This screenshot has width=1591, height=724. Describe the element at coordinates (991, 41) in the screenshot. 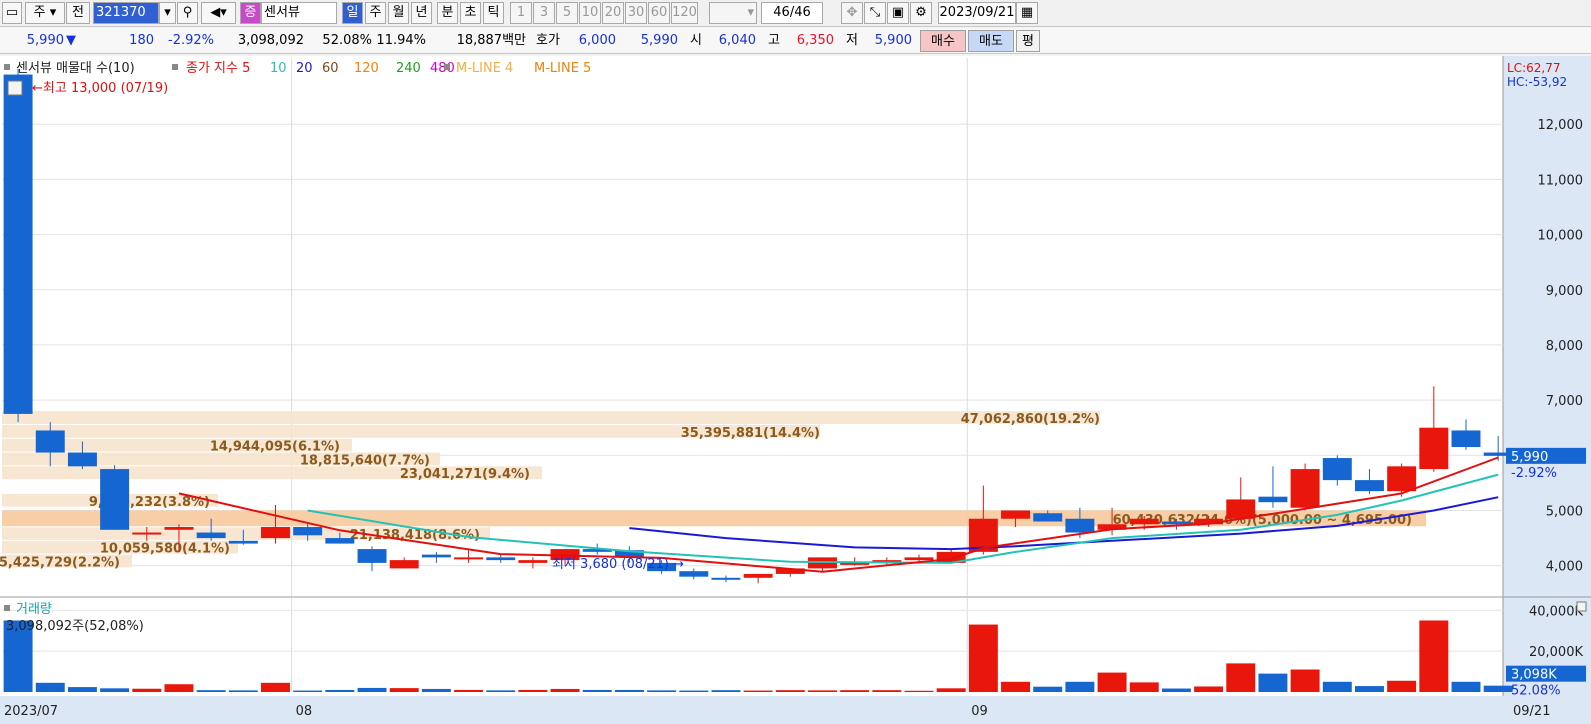

I see `sell-button: 매도` at that location.